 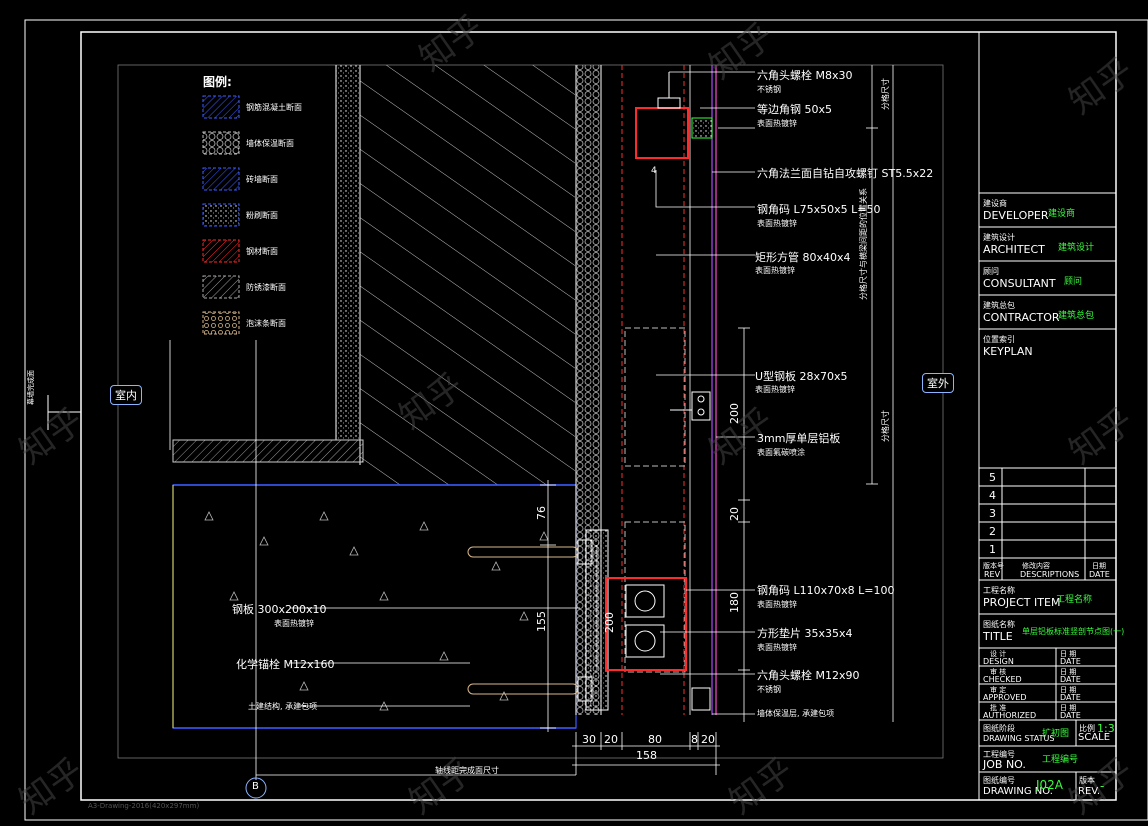 I want to click on note-angle-110-sub: 表面热镀锌, so click(x=777, y=604).